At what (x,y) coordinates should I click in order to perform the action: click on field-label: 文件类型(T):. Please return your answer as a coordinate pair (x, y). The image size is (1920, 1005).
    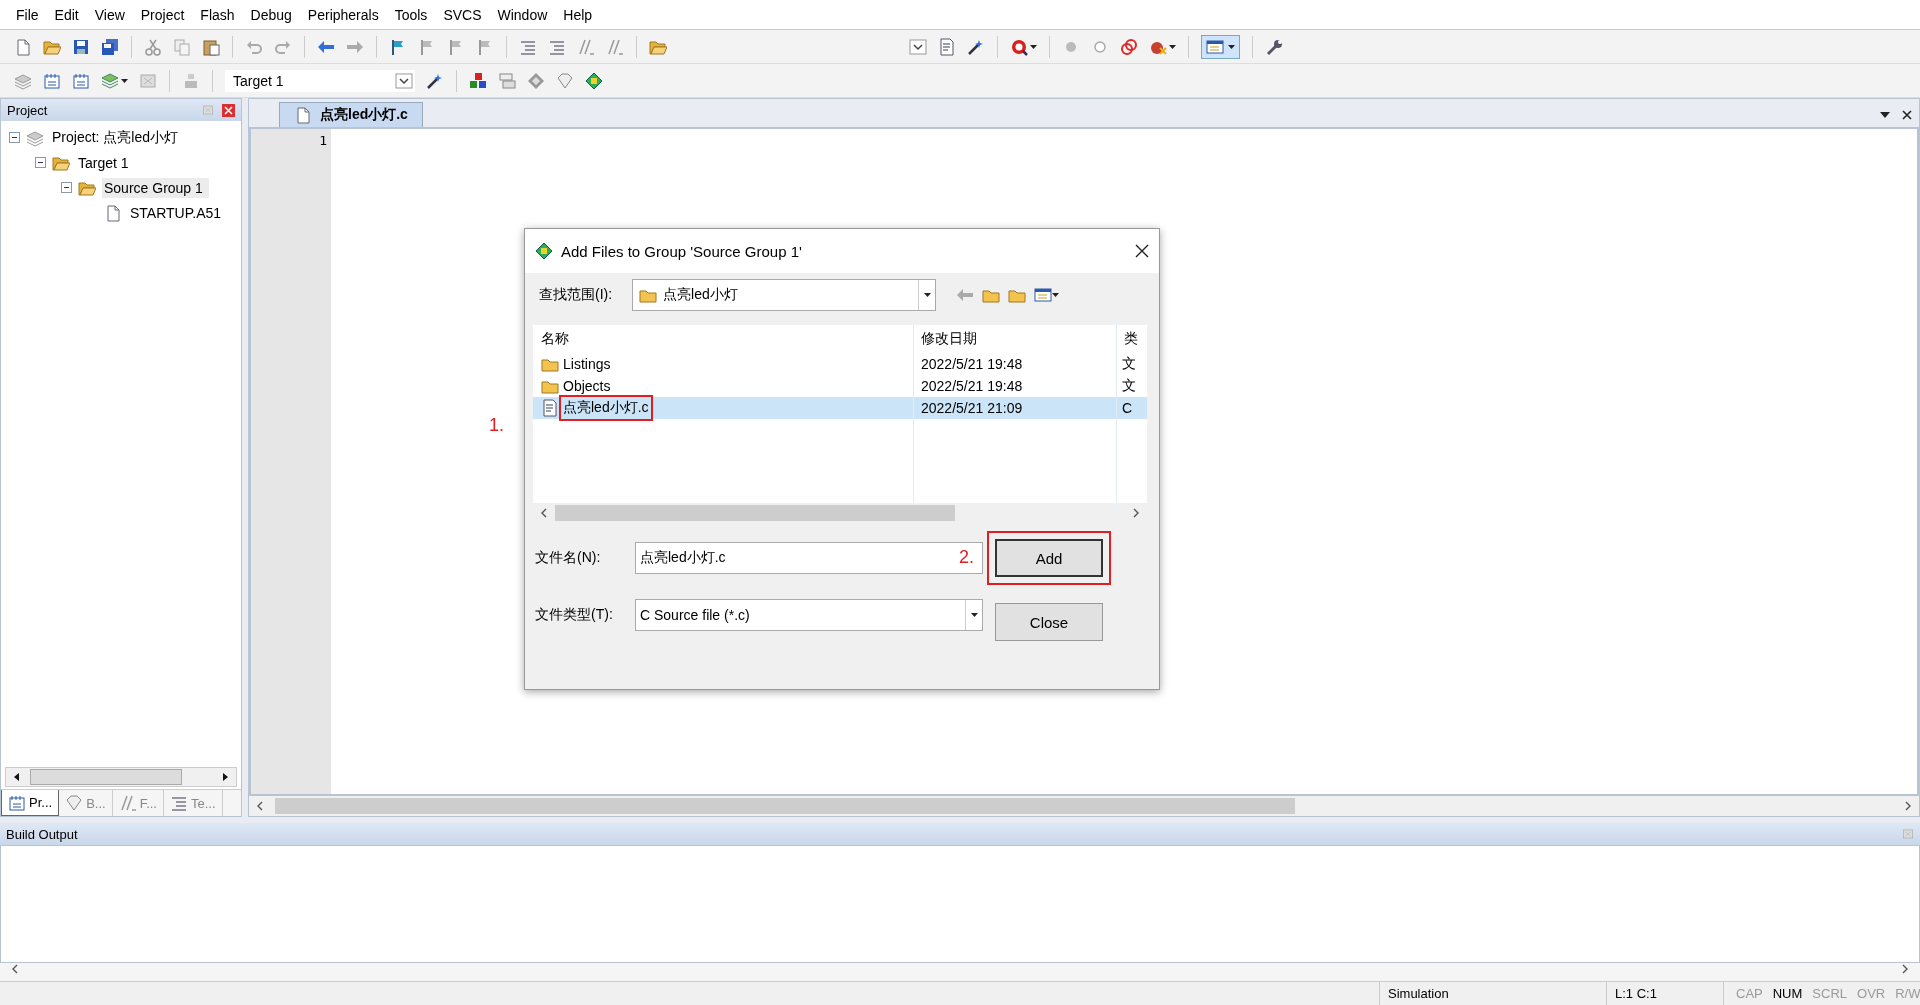
    Looking at the image, I should click on (574, 615).